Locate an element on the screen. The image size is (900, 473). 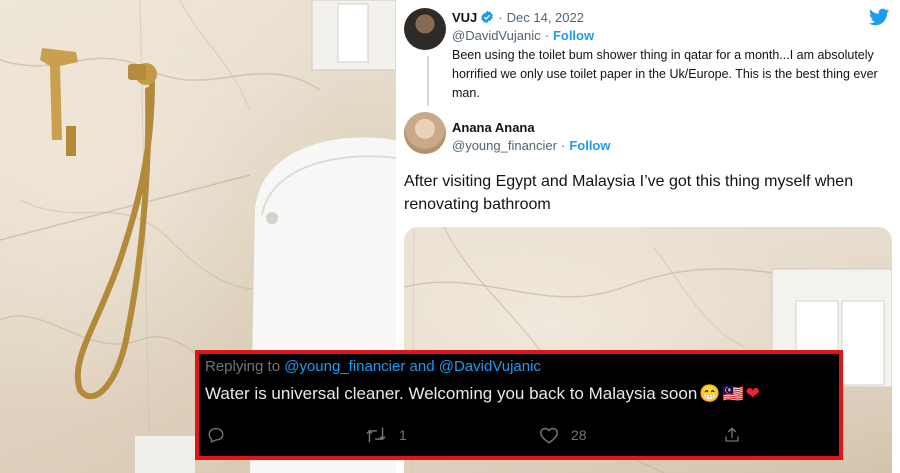
like-icon is located at coordinates (549, 435).